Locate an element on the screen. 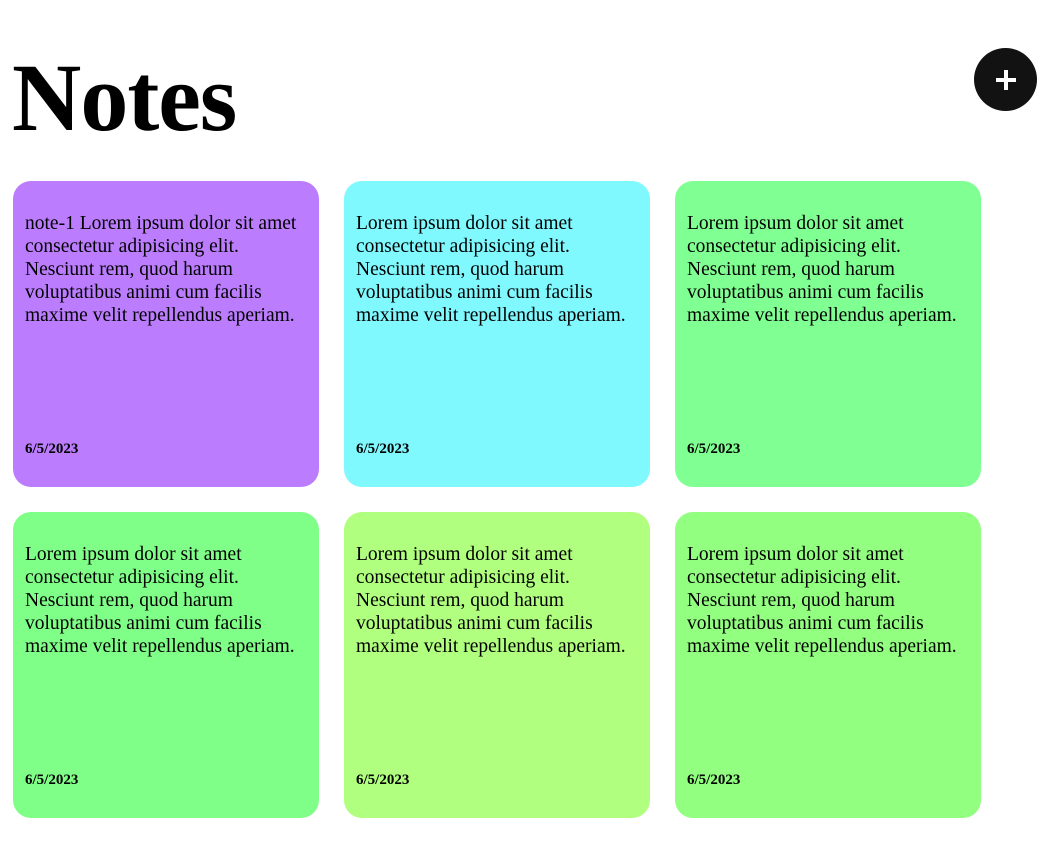 The width and height of the screenshot is (1048, 851). plus-icon is located at coordinates (1005, 79).